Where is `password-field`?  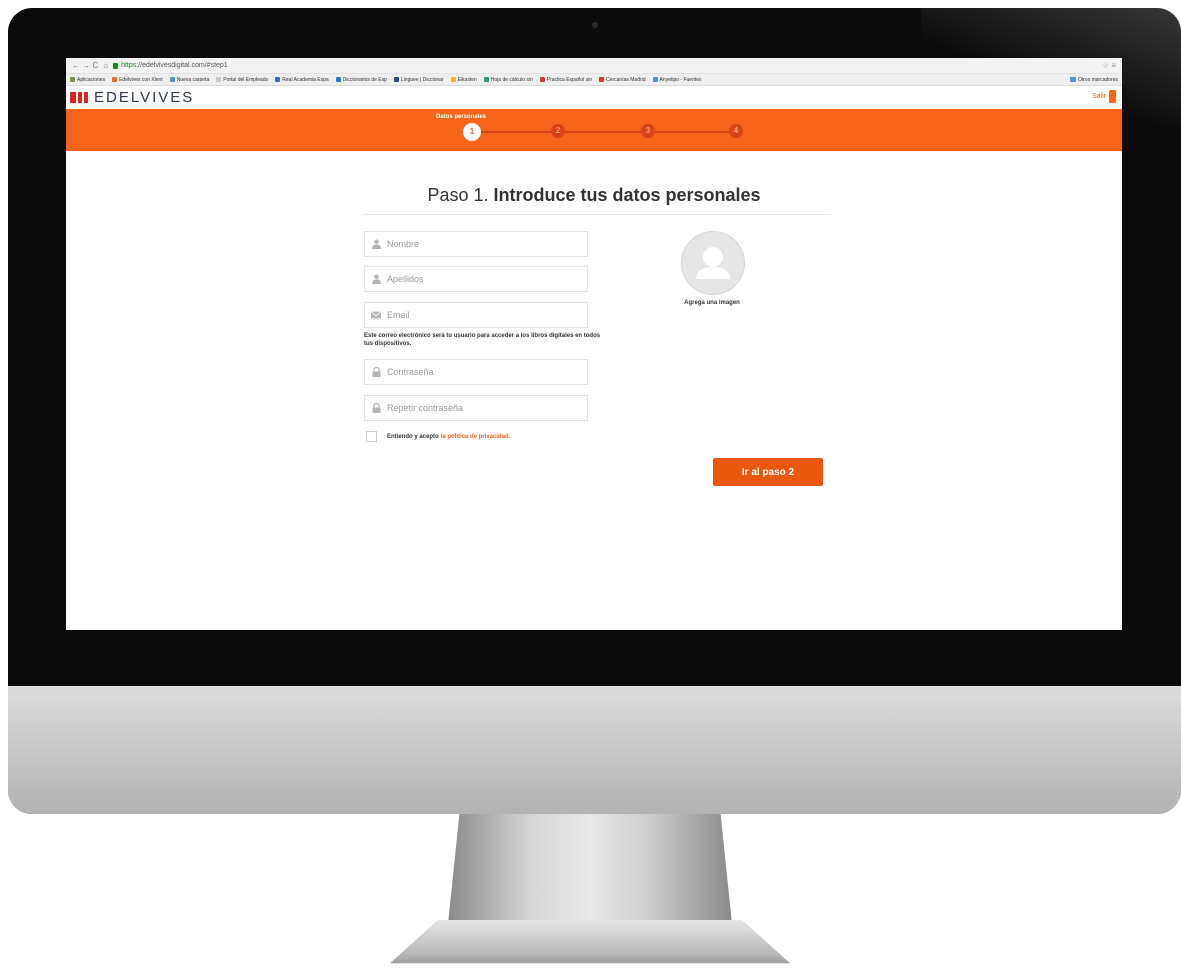
password-field is located at coordinates (476, 372).